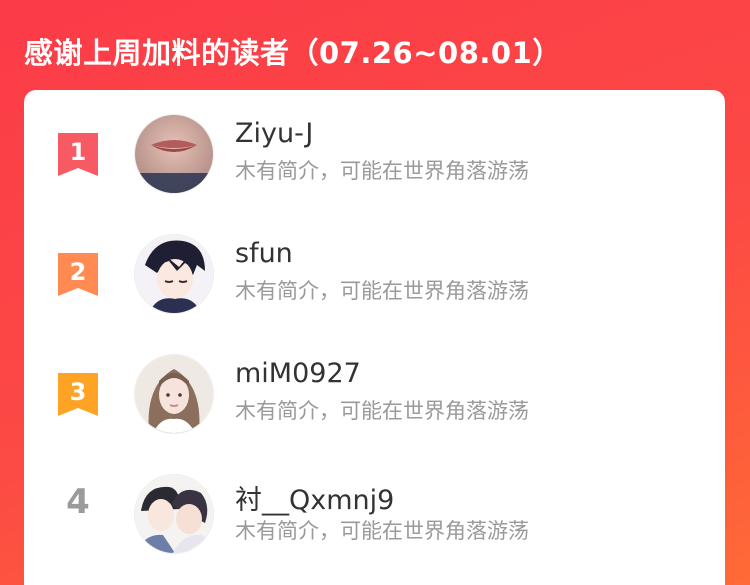 Image resolution: width=750 pixels, height=585 pixels. I want to click on rank-badge-1: 1, so click(78, 154).